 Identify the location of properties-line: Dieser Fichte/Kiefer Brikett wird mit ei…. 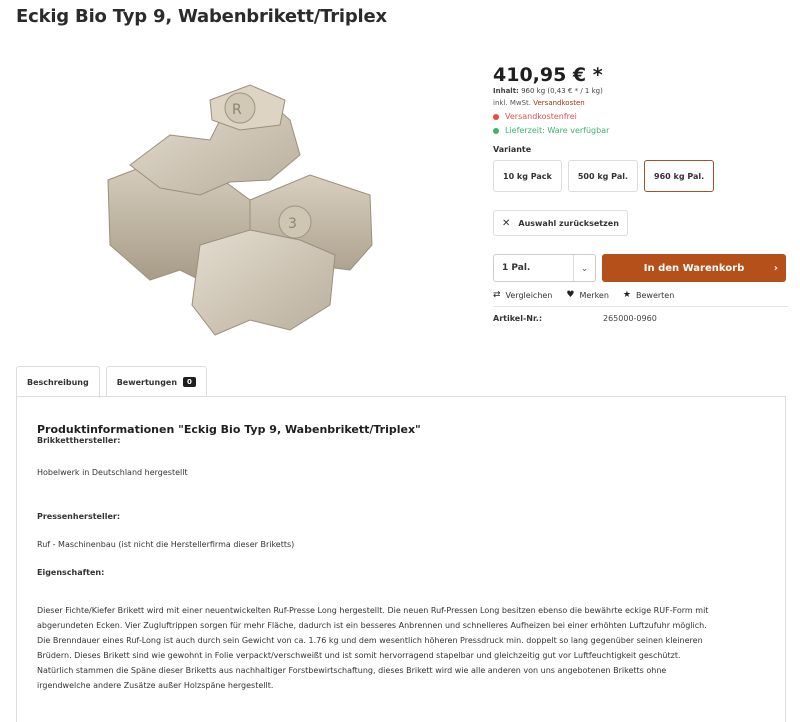
(373, 610).